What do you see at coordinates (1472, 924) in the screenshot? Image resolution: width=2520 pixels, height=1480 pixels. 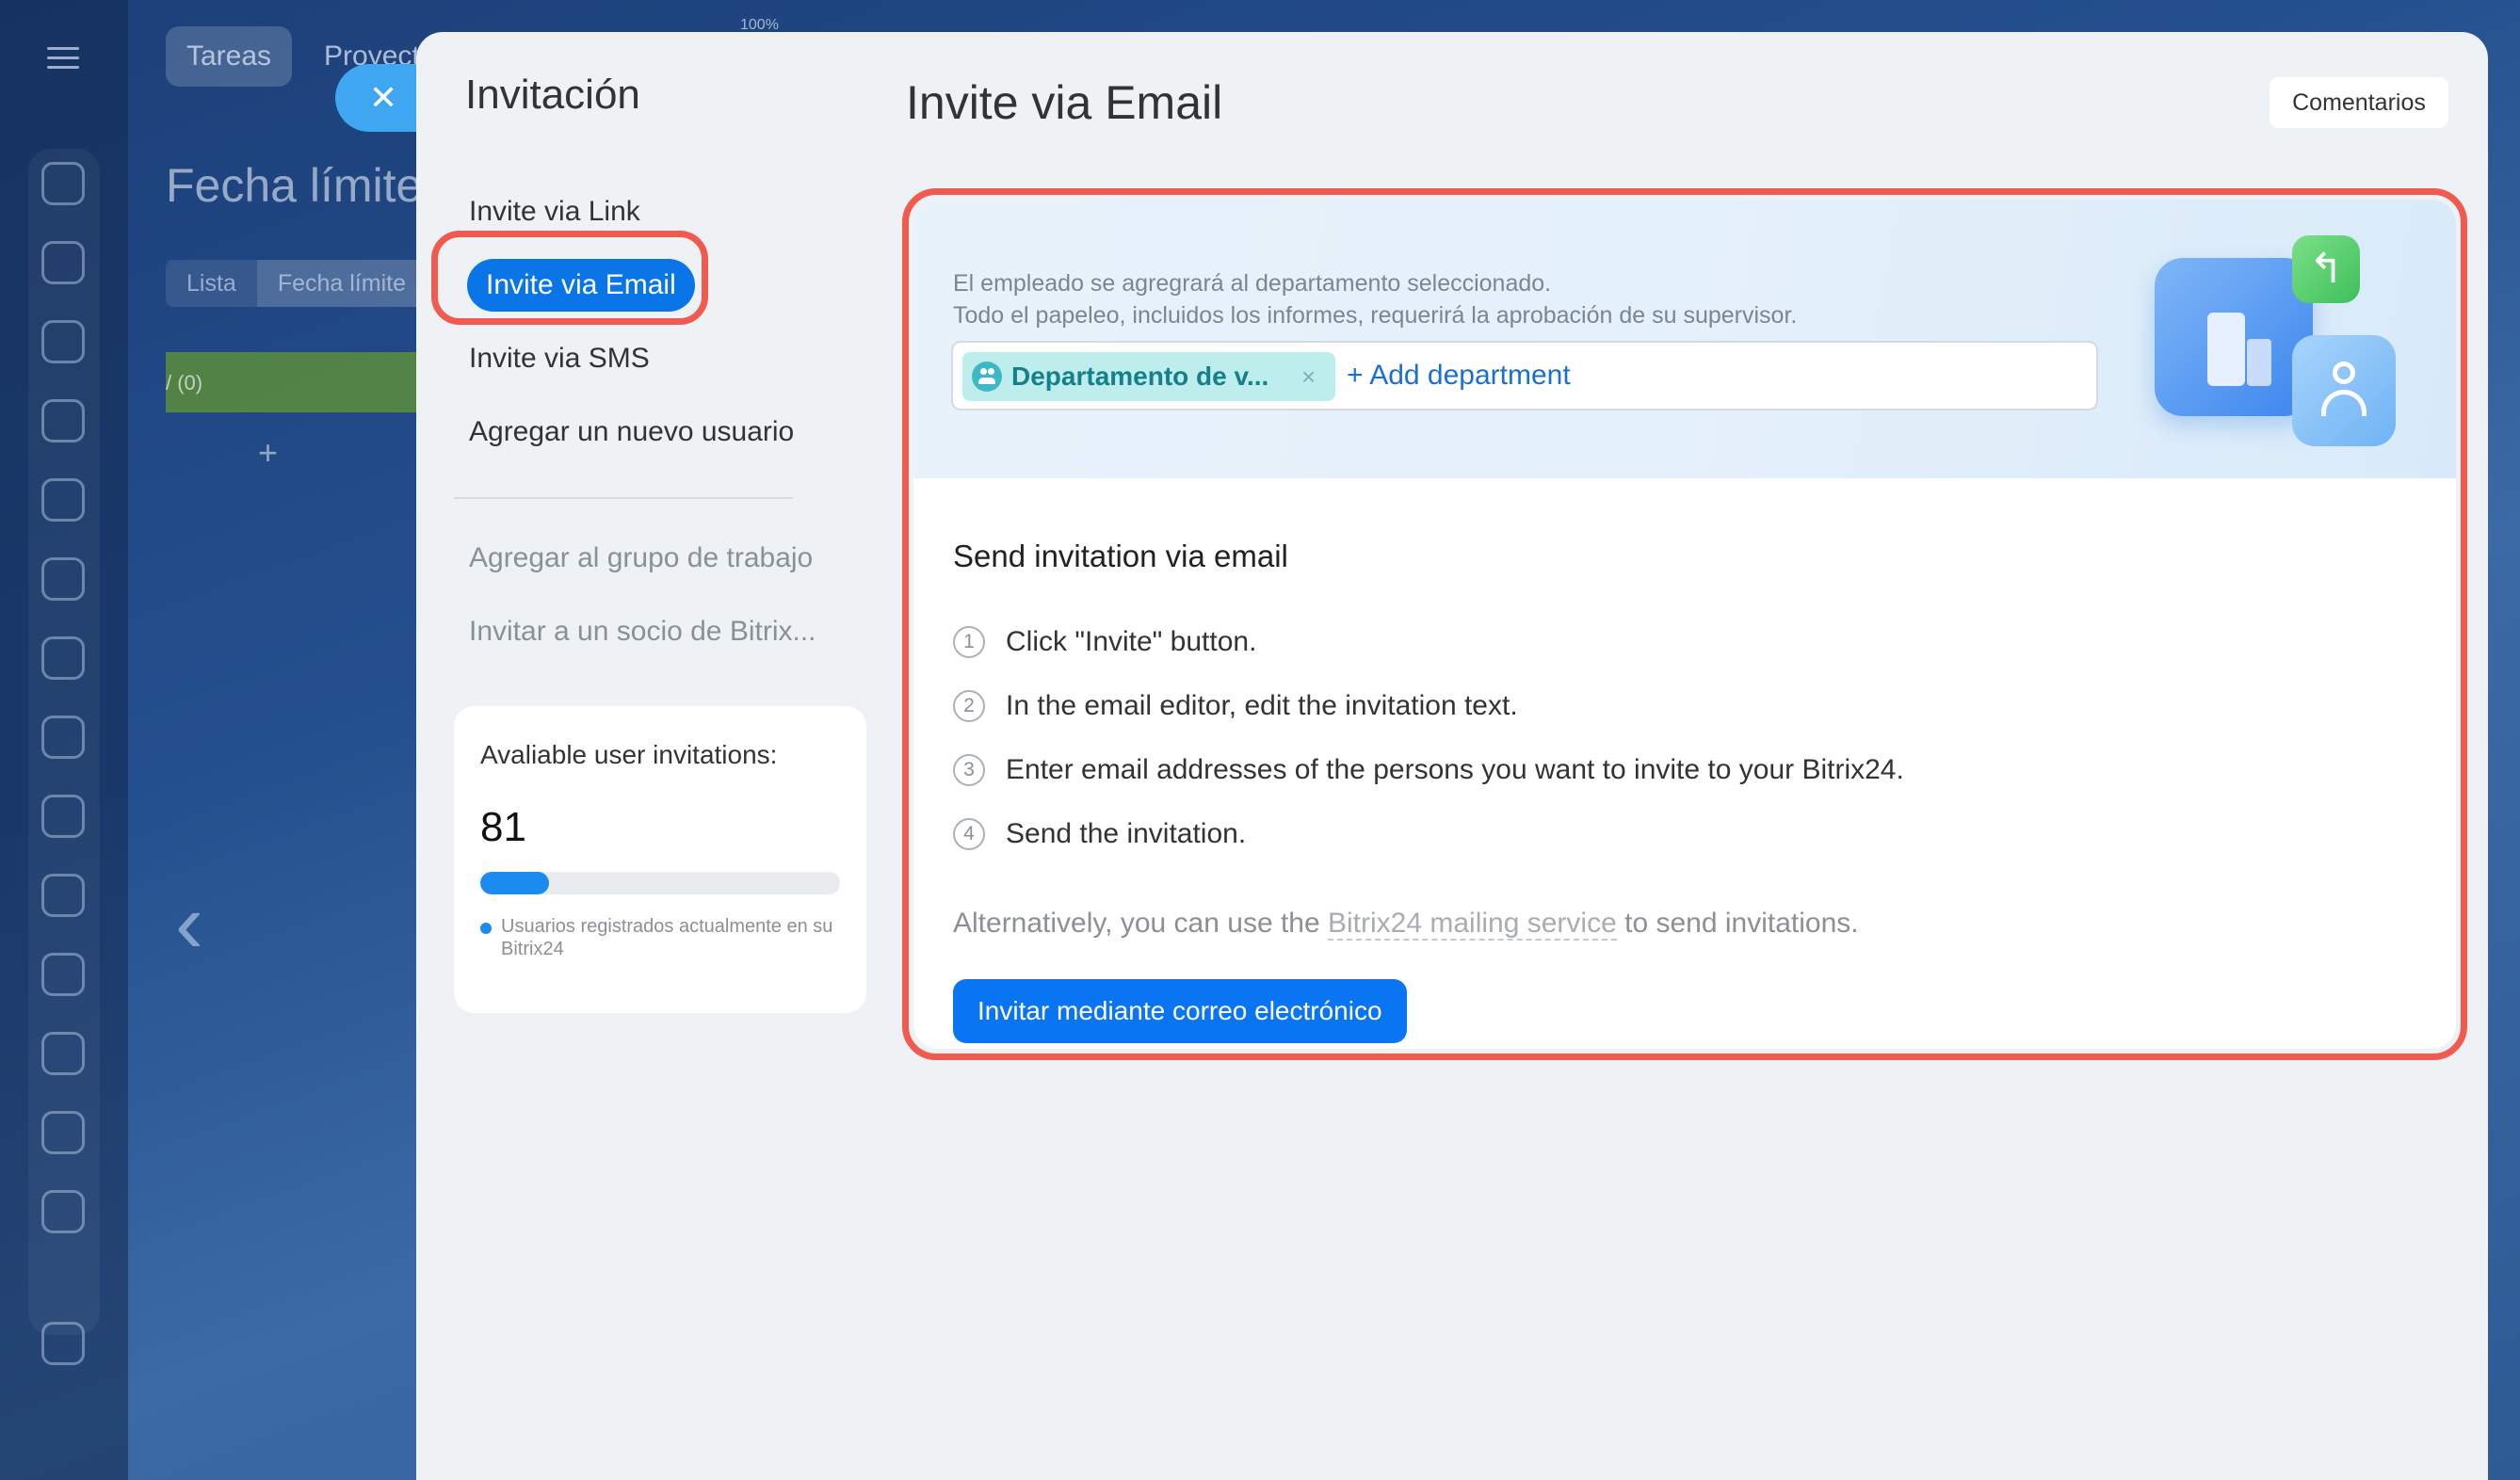 I see `mailing-service-link: Bitrix24 mailing service` at bounding box center [1472, 924].